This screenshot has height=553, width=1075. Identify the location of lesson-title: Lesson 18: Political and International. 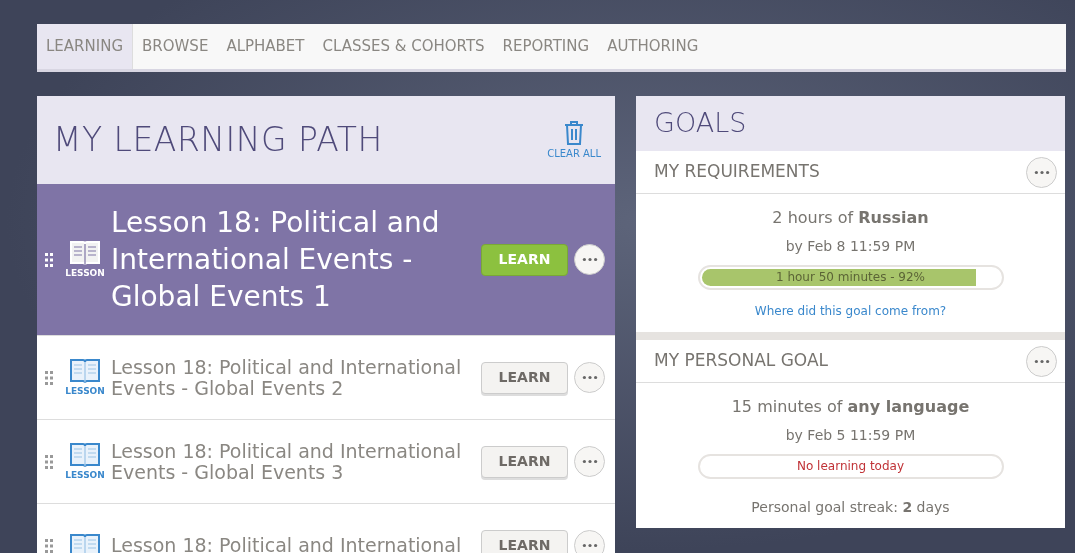
(287, 544).